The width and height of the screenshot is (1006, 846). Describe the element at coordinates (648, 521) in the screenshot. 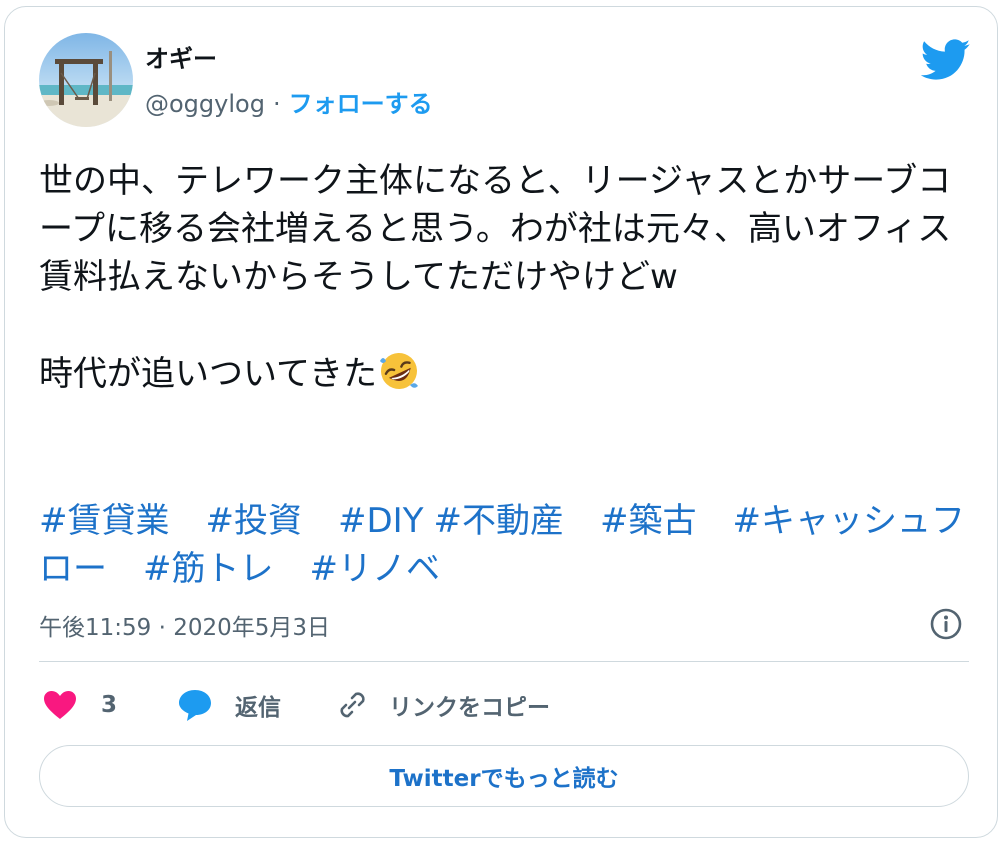

I see `hashtag-link: #築古` at that location.